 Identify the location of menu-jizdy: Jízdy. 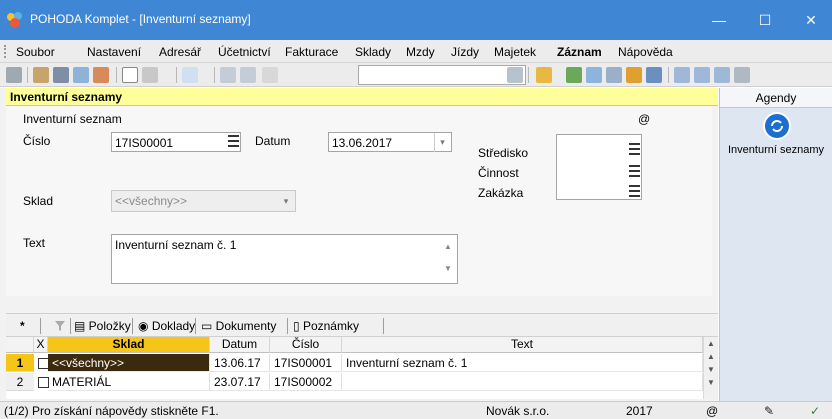
(465, 52).